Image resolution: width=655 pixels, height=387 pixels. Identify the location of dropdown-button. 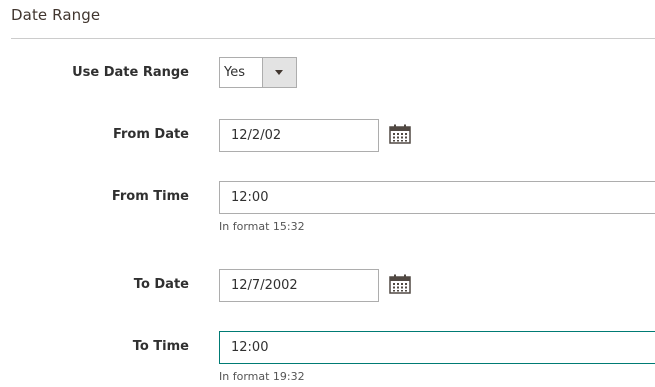
(279, 72).